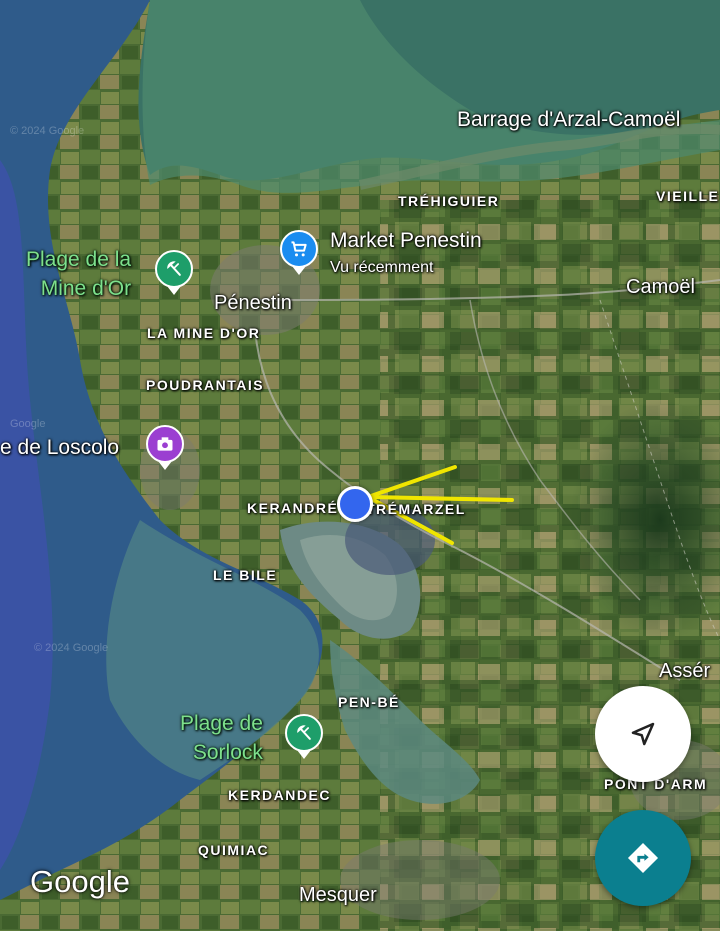 The image size is (720, 931). I want to click on place-label-kerdandec: KERDANDEC, so click(279, 795).